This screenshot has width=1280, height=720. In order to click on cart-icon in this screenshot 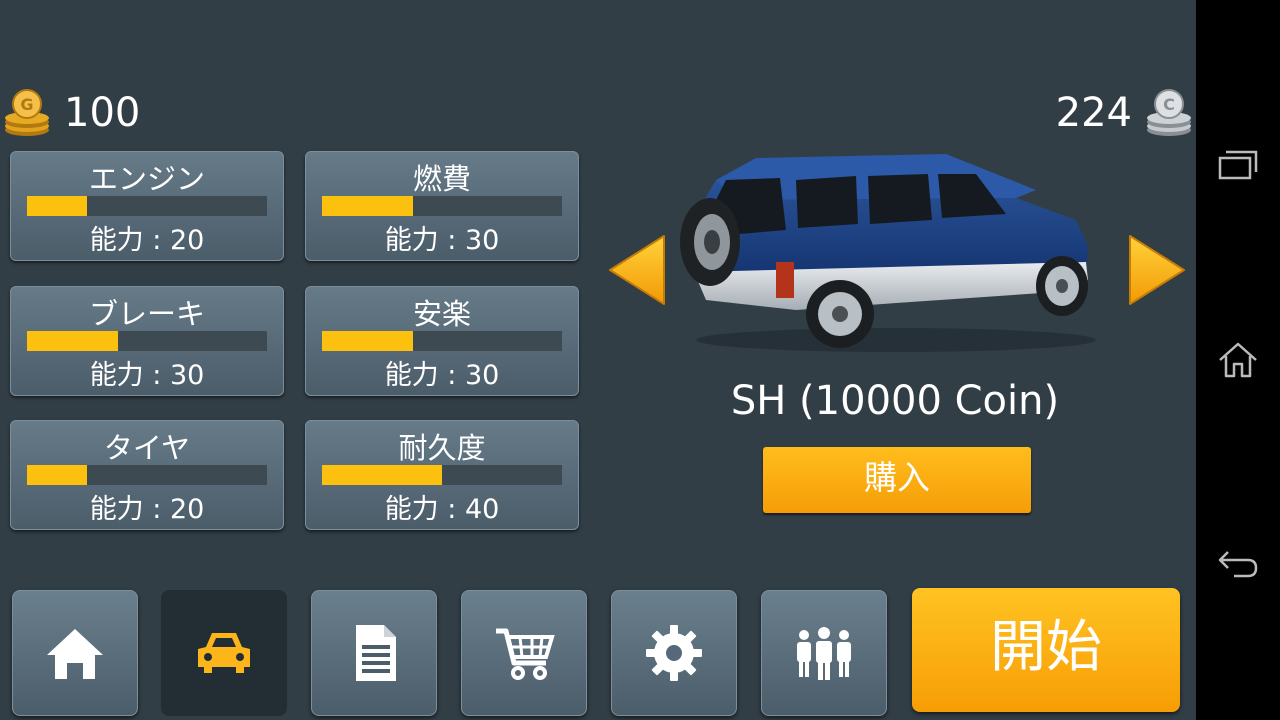, I will do `click(525, 654)`.